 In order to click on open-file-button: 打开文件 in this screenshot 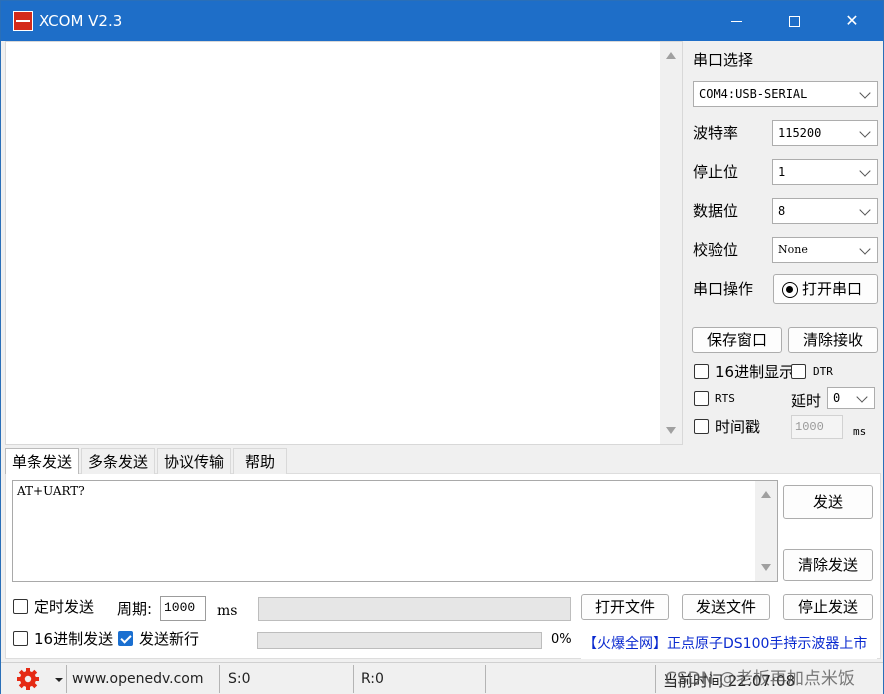, I will do `click(625, 607)`.